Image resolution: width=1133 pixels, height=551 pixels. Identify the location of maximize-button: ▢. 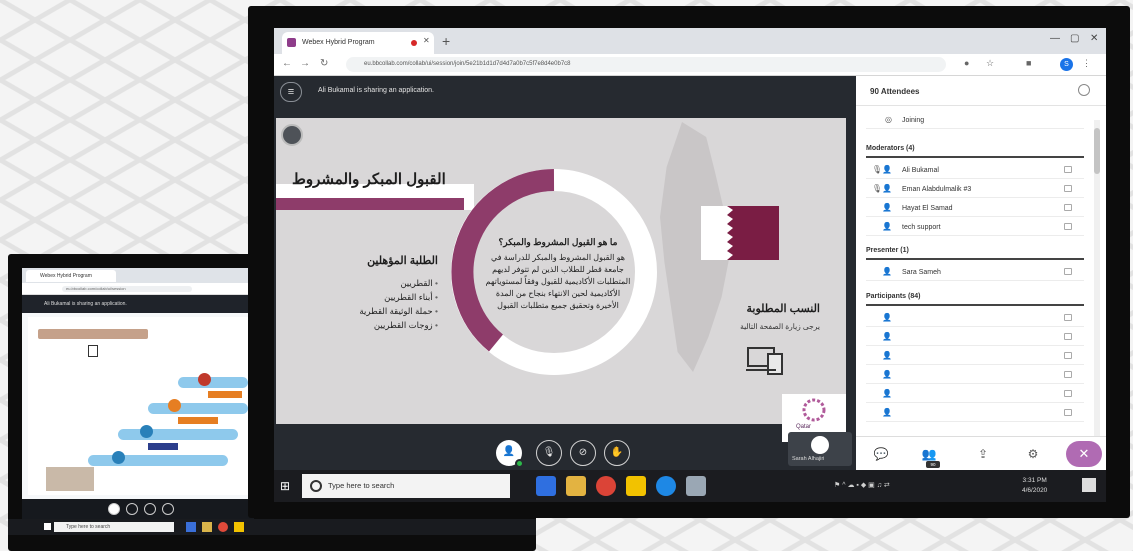
(1074, 38).